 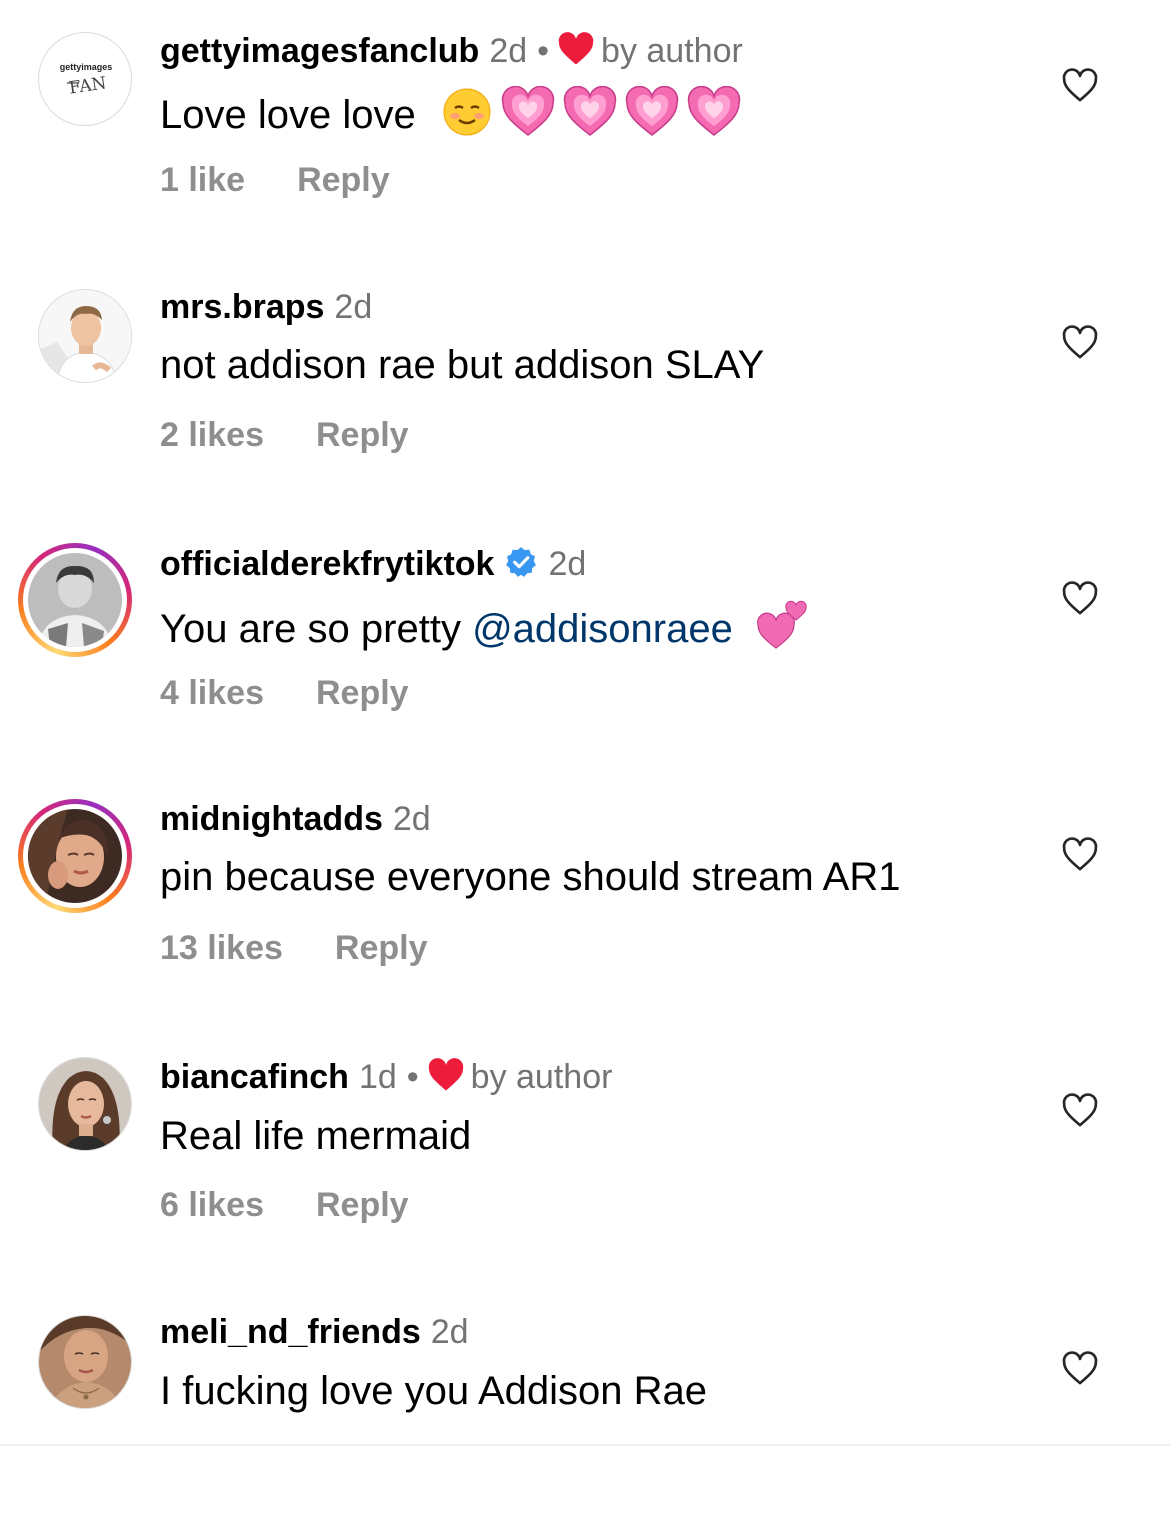 I want to click on avatar: gettyimages FAN, so click(x=85, y=79).